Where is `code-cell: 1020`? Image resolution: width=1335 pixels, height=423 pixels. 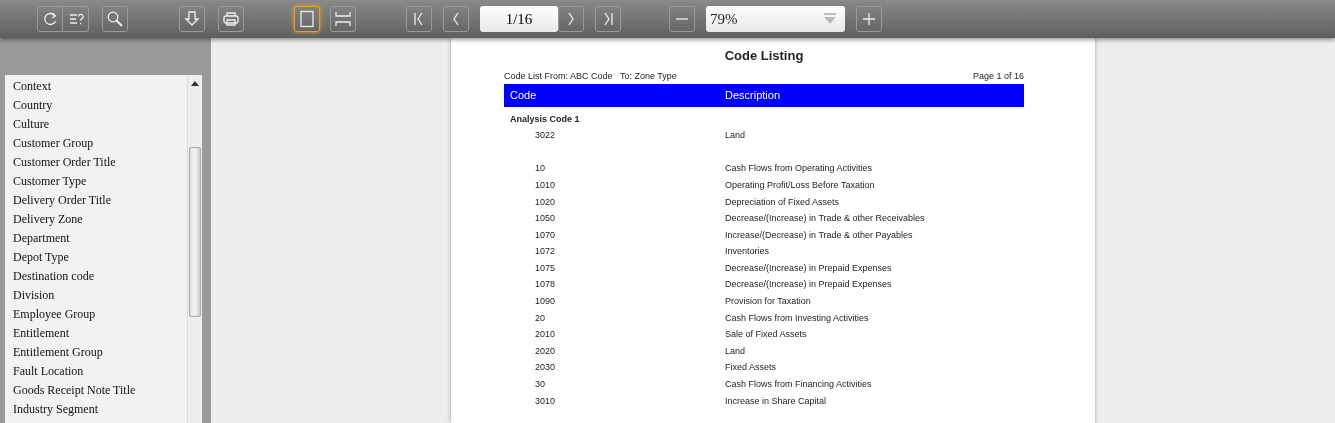 code-cell: 1020 is located at coordinates (545, 201).